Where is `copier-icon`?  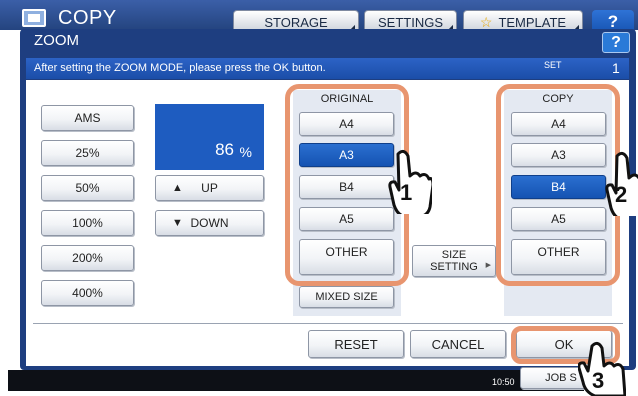 copier-icon is located at coordinates (34, 18).